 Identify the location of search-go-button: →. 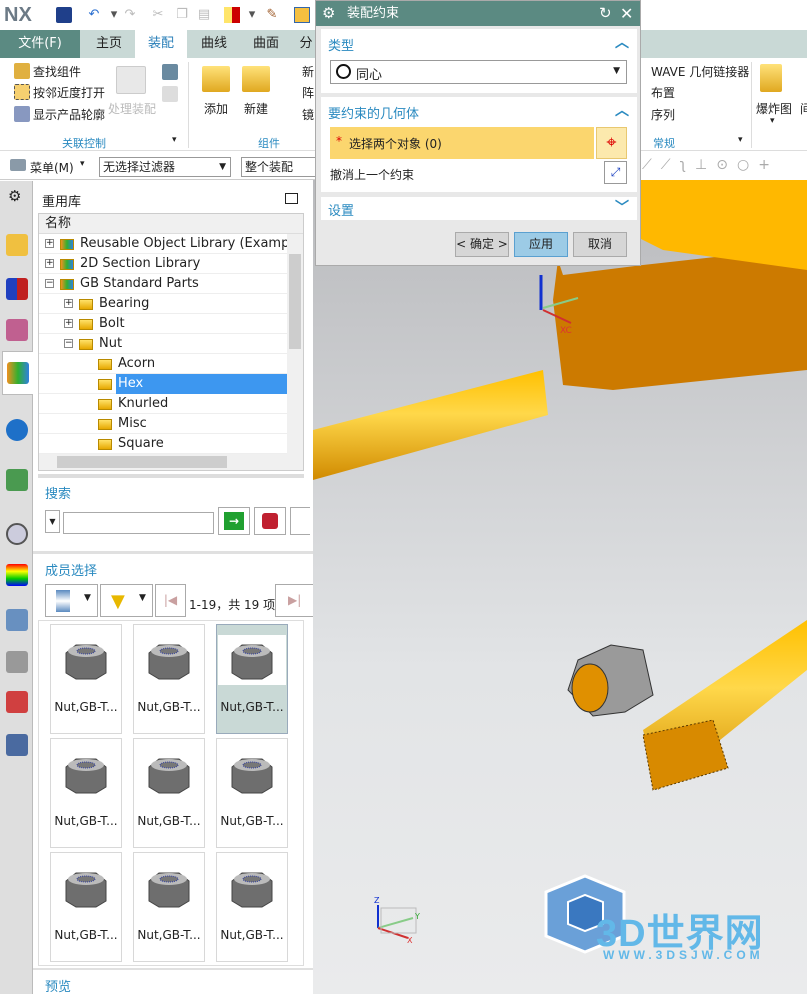
(234, 521).